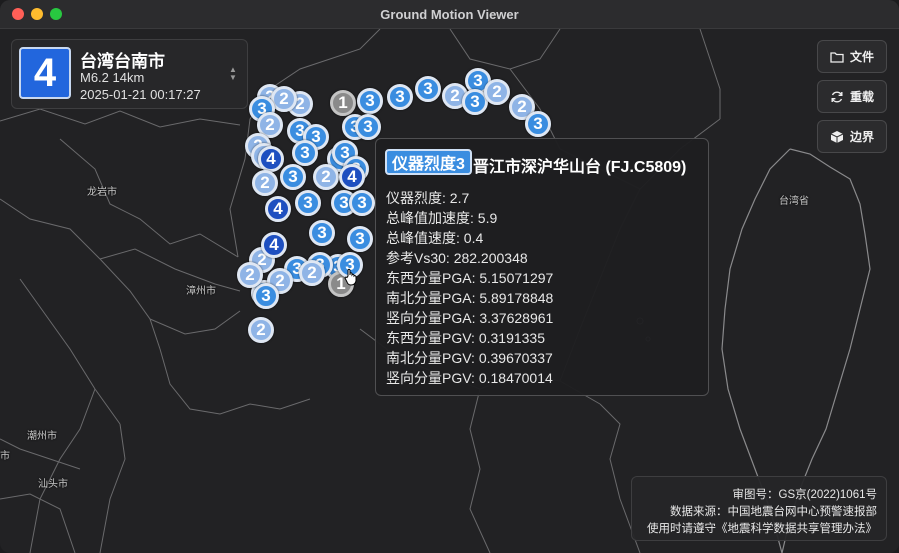 This screenshot has width=899, height=553. Describe the element at coordinates (112, 77) in the screenshot. I see `magnitude-depth: M6.2 14km` at that location.